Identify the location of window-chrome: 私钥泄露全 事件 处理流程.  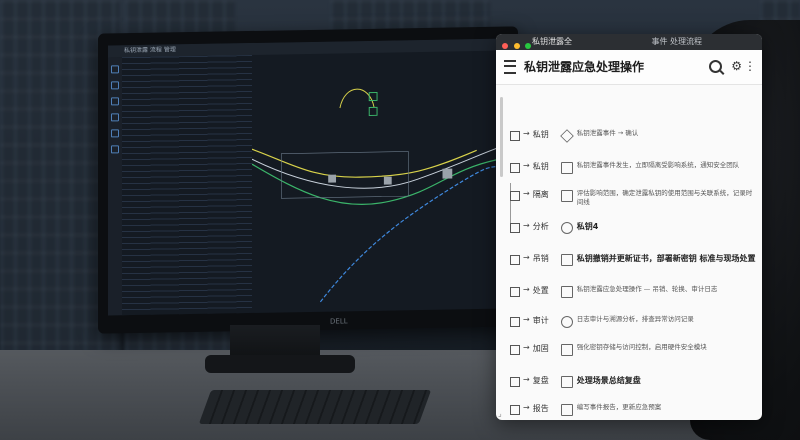
(629, 42).